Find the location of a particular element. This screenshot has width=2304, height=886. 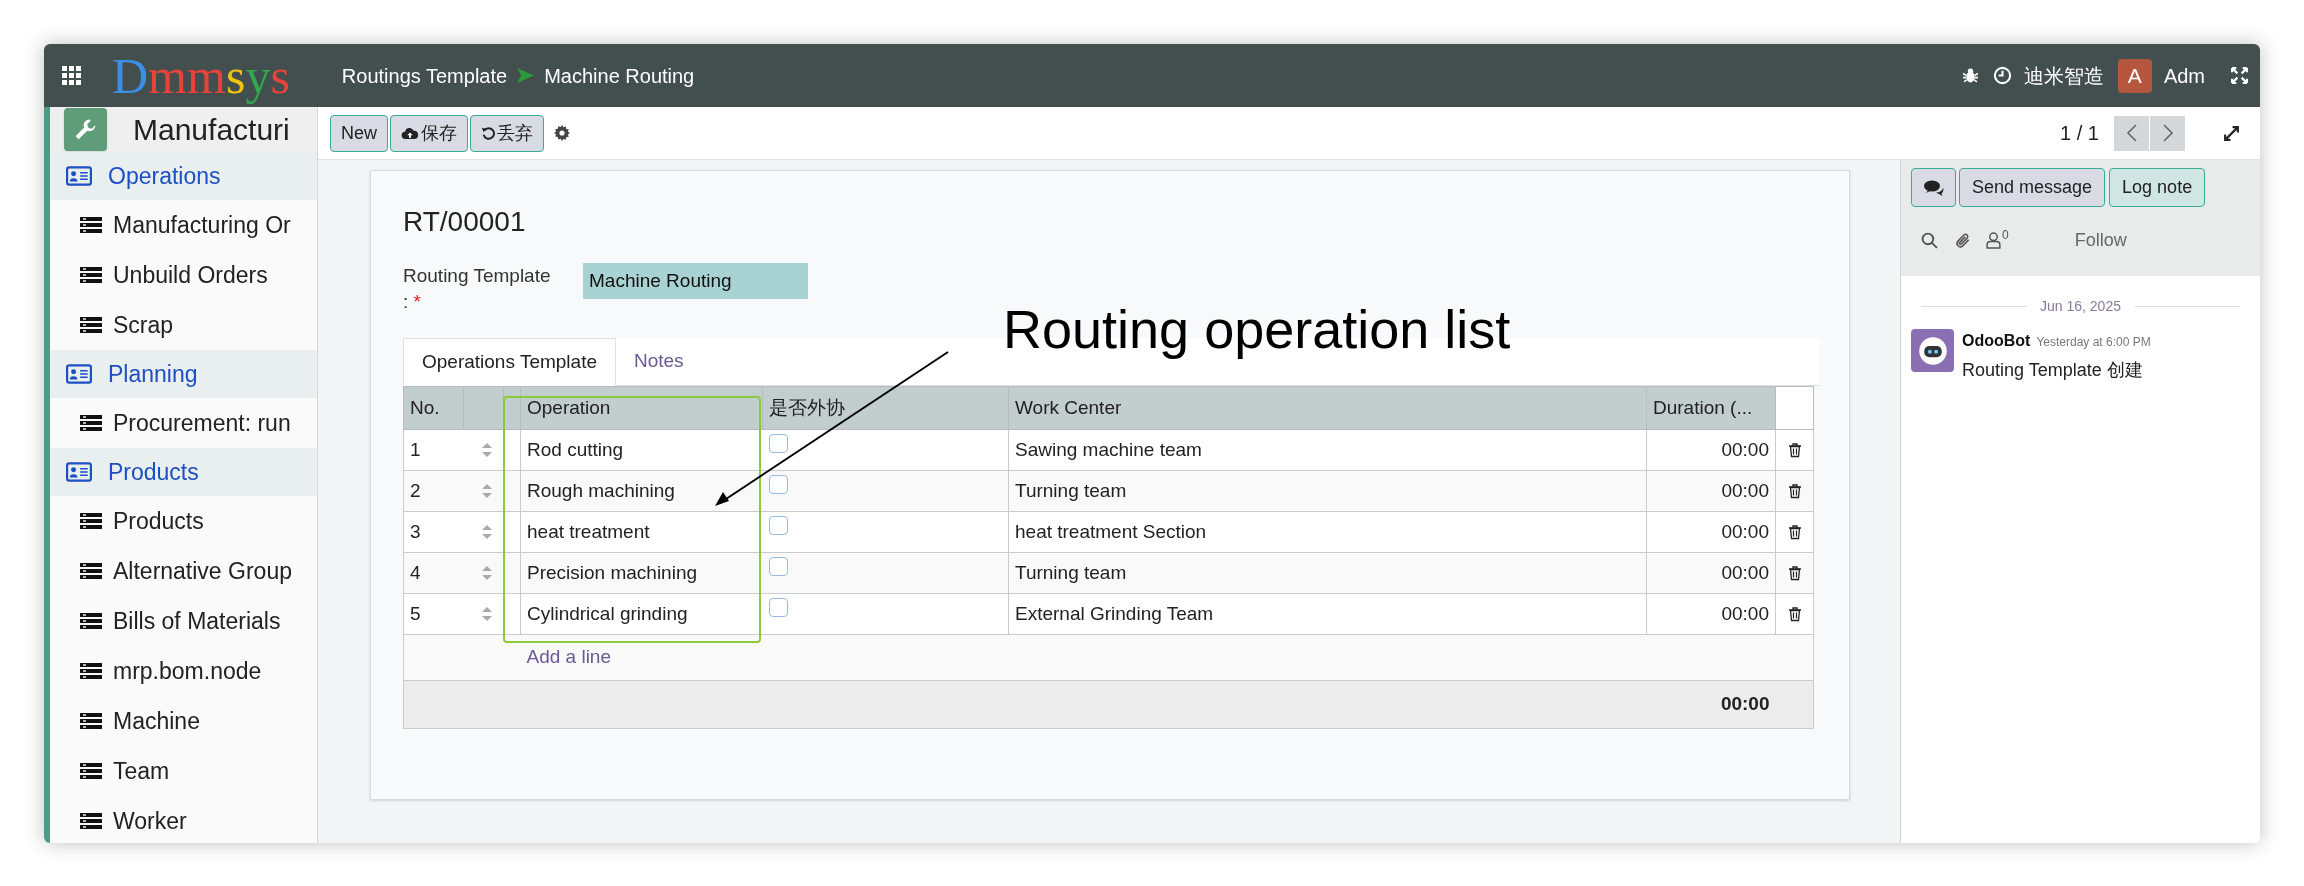

column-header: No. is located at coordinates (433, 408).